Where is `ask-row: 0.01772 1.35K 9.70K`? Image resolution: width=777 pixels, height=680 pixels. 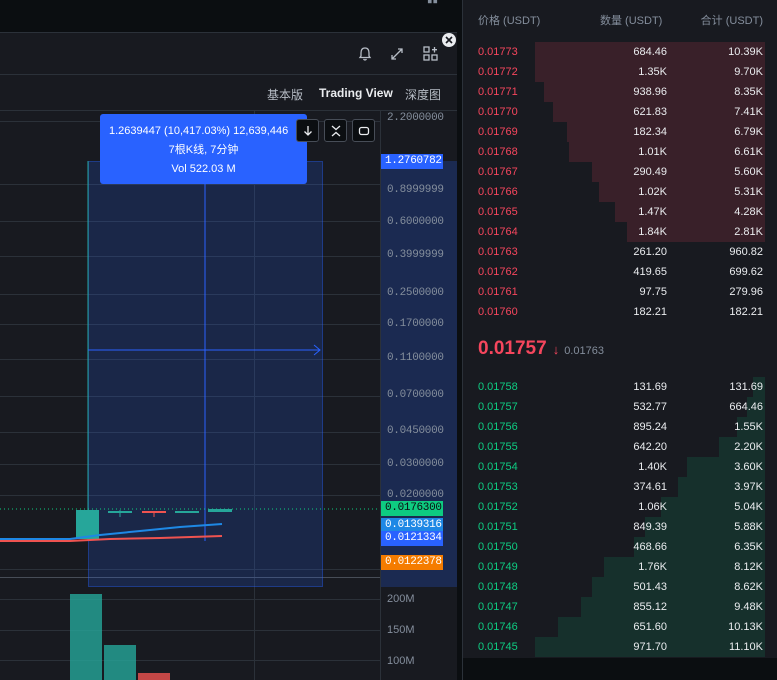
ask-row: 0.01772 1.35K 9.70K is located at coordinates (620, 72).